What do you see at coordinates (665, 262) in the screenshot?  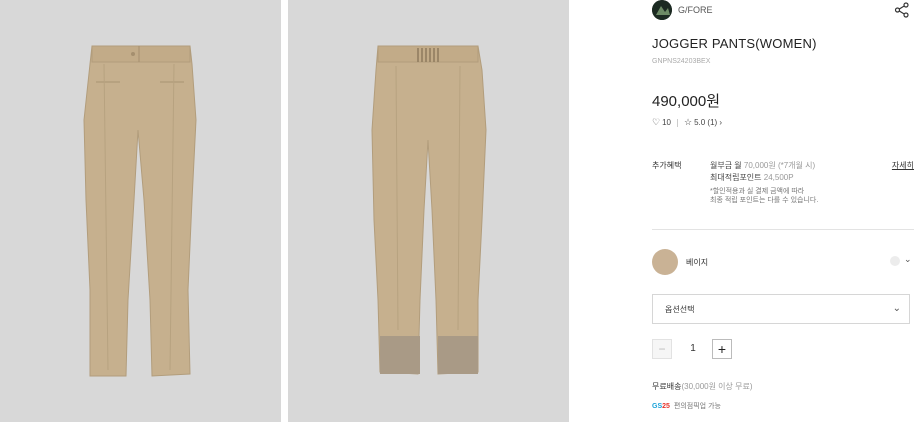 I see `color-swatch` at bounding box center [665, 262].